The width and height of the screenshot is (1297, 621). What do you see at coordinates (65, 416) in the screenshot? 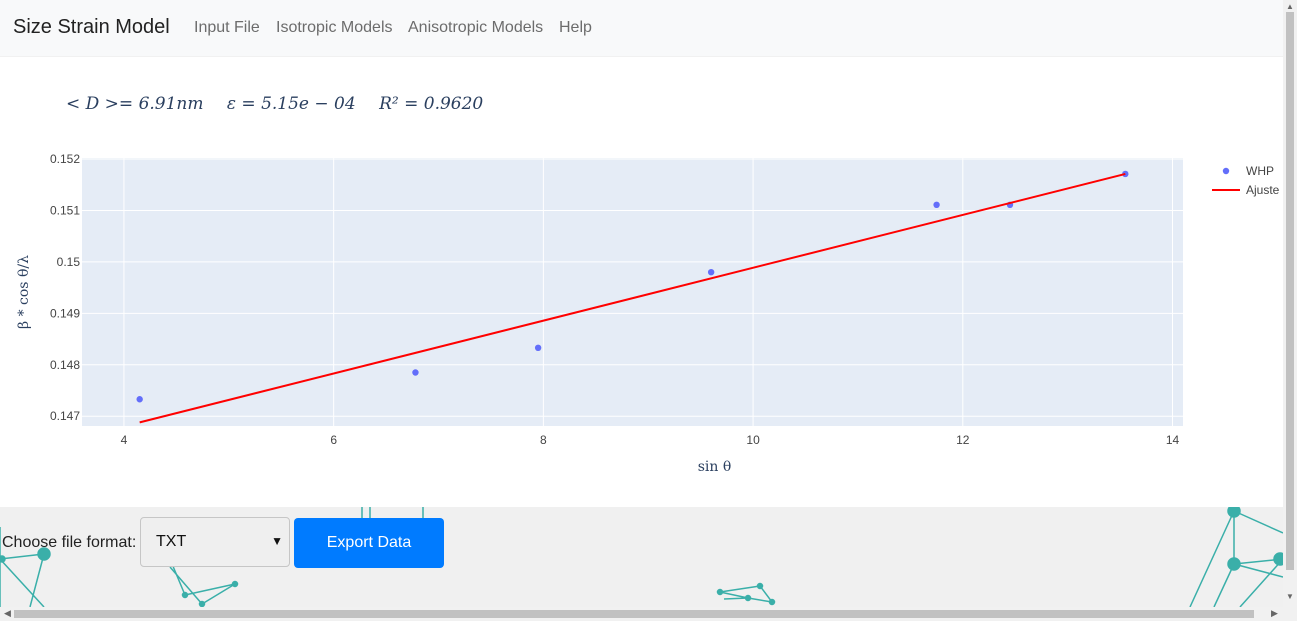
I see `y-tick-label: 0.147` at bounding box center [65, 416].